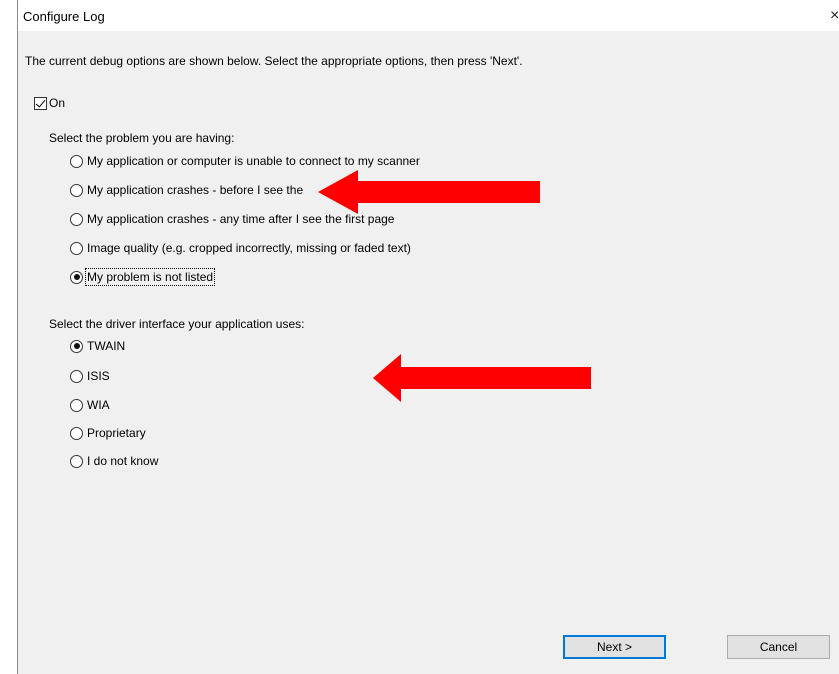  I want to click on radio-label: I do not know, so click(122, 461).